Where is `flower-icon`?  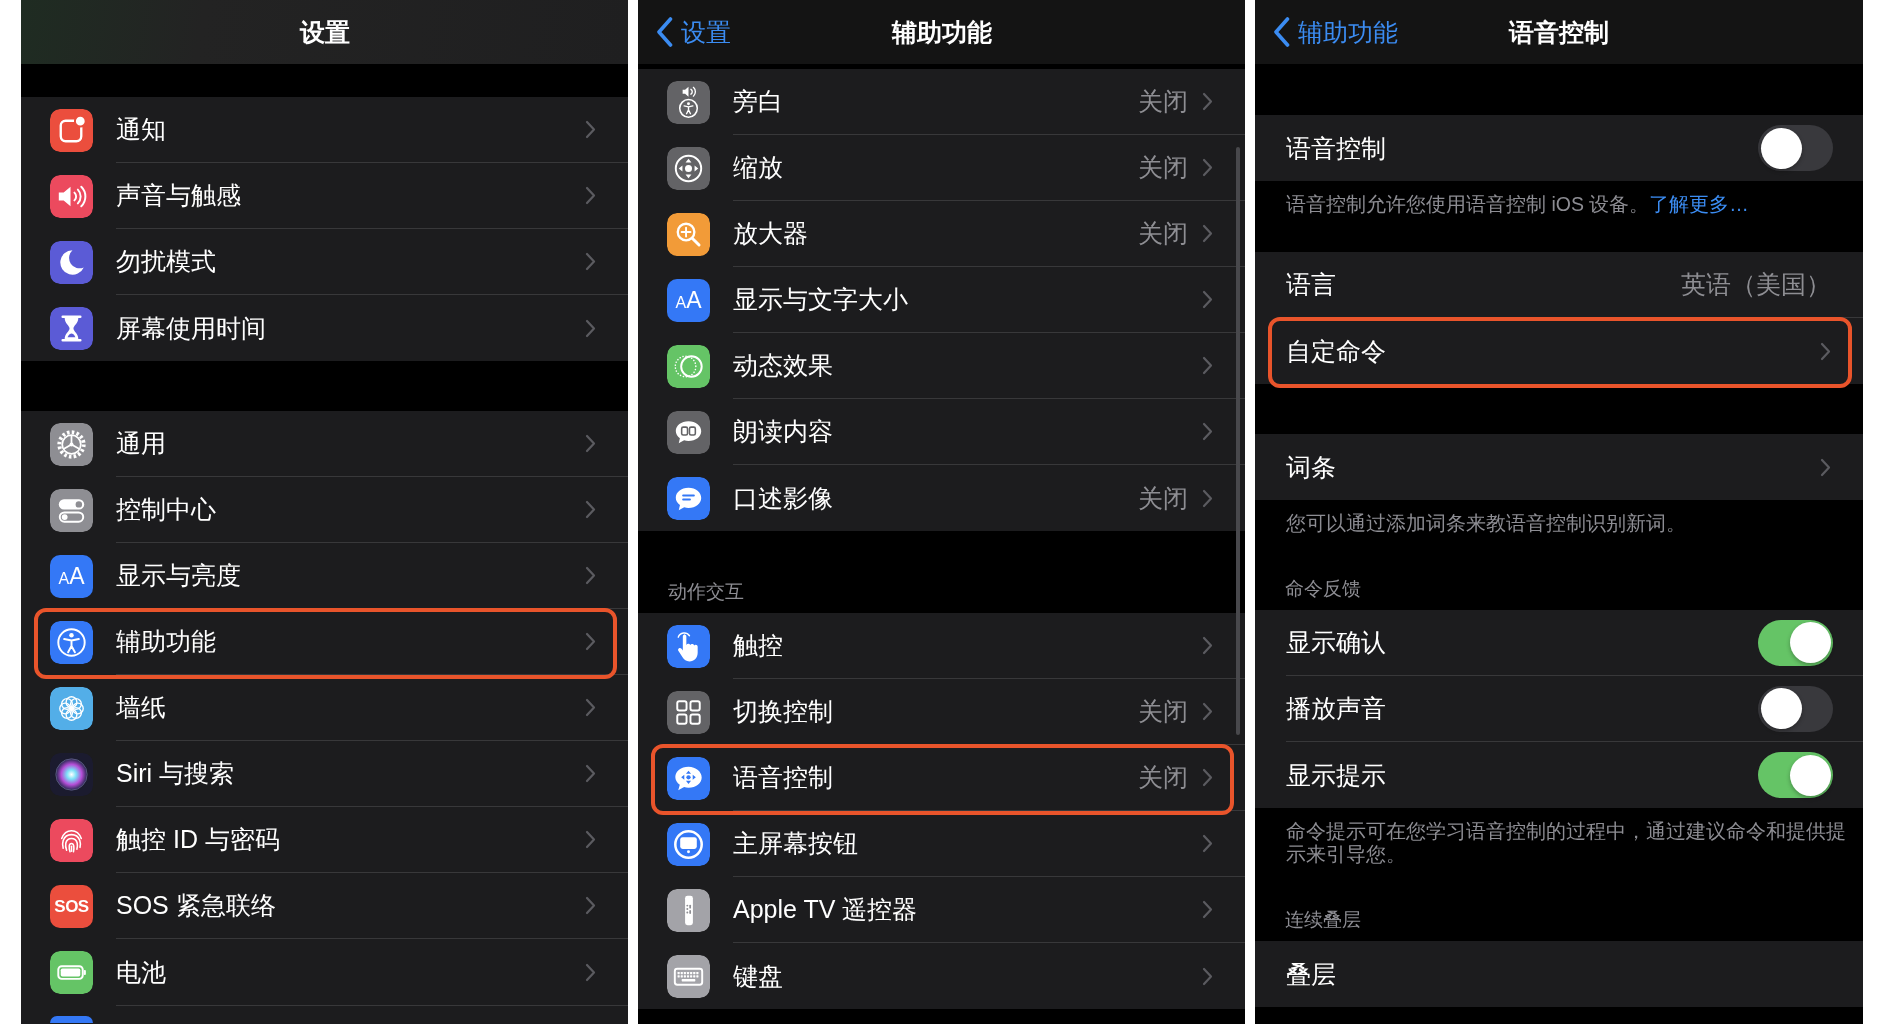 flower-icon is located at coordinates (71, 708).